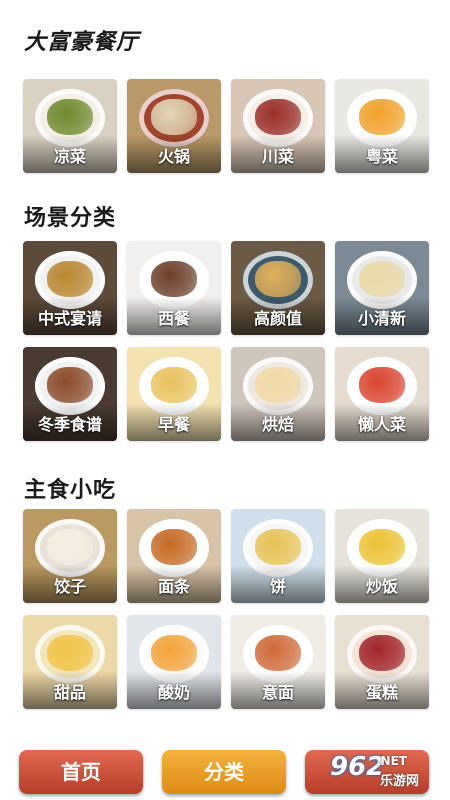 The image size is (450, 800). I want to click on tile-label: 凉菜, so click(69, 156).